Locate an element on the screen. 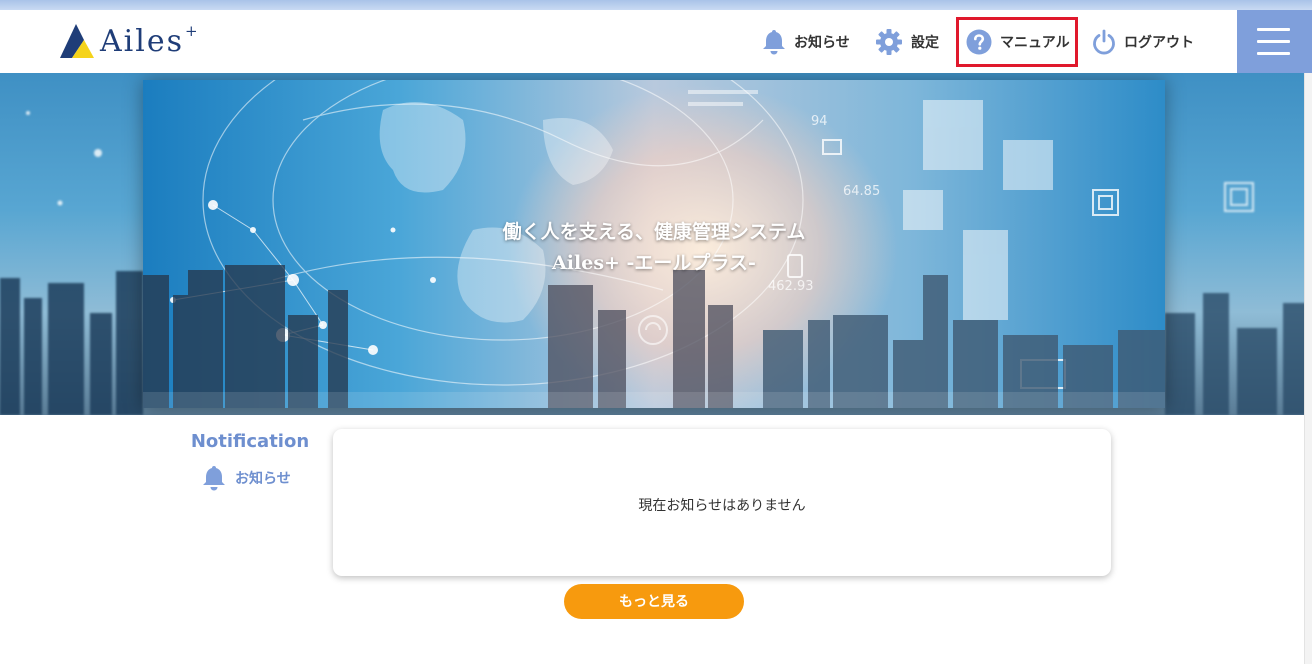 This screenshot has width=1312, height=664. nav-manual: マニュアル is located at coordinates (1017, 42).